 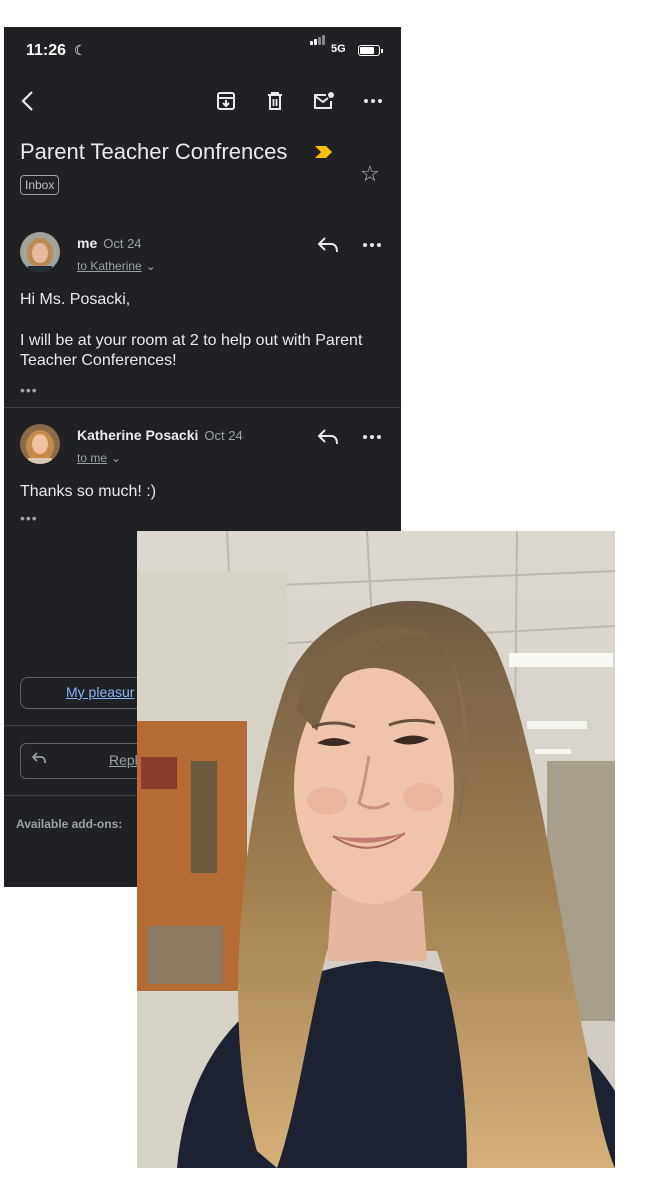 I want to click on sender-line: Katherine Posacki Oct 24, so click(x=160, y=435).